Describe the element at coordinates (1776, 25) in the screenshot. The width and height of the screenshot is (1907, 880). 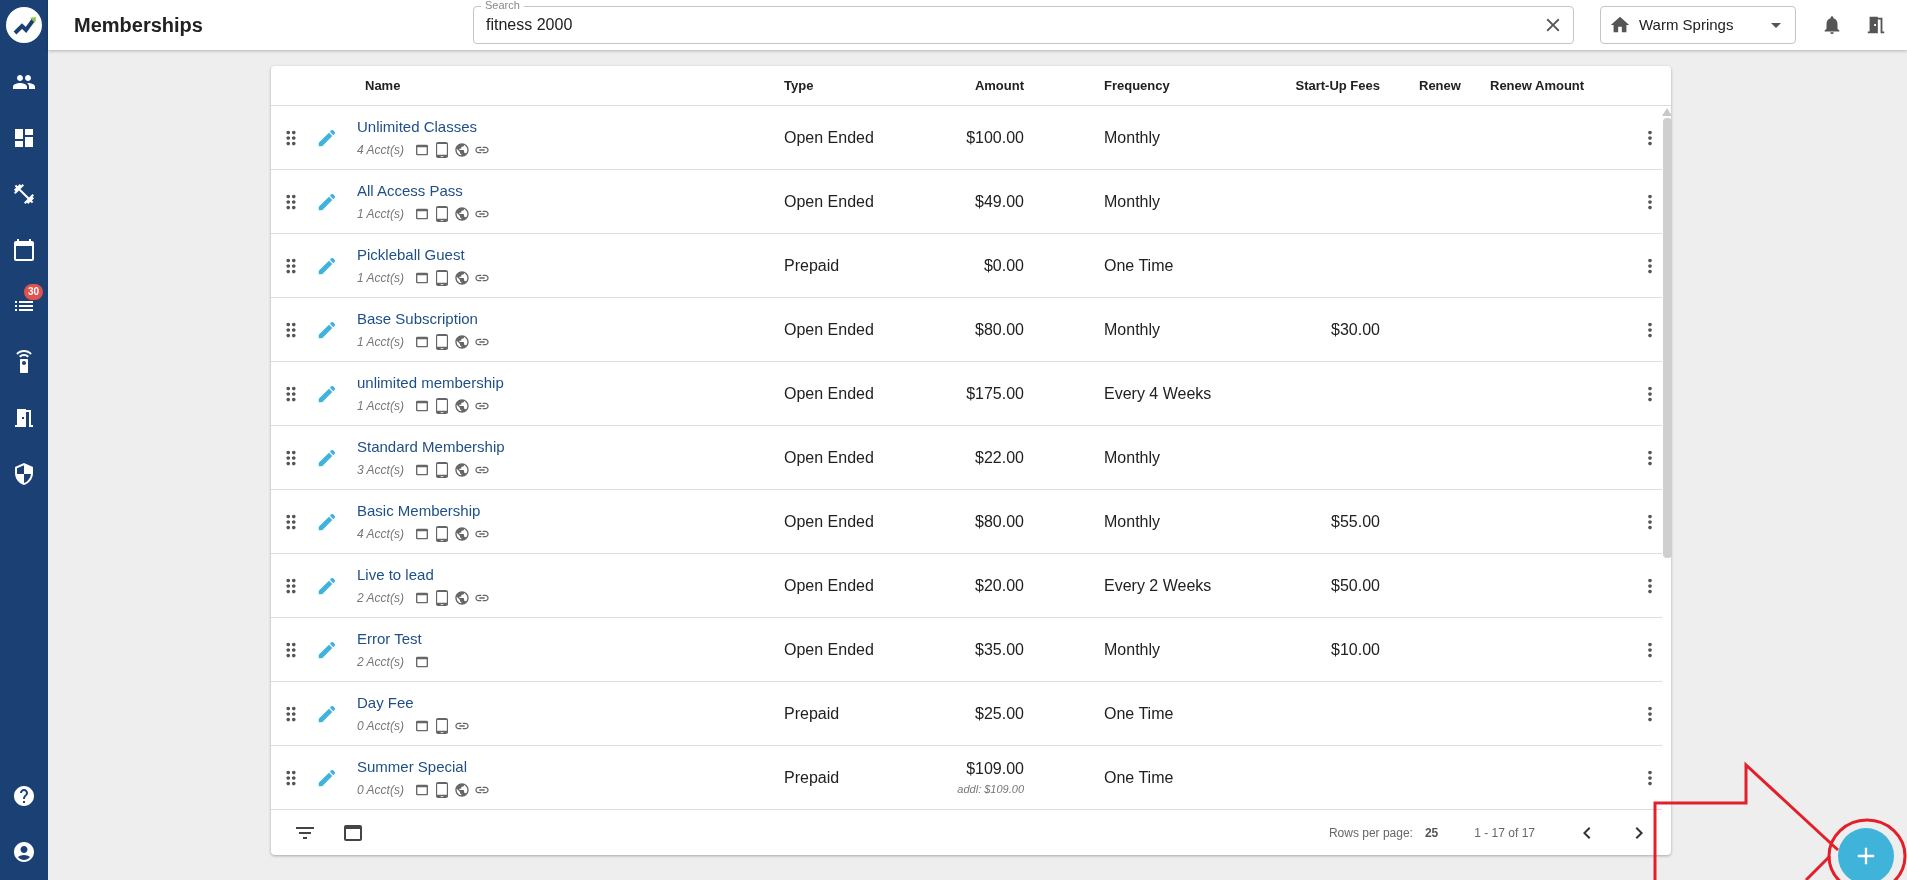
I see `caret-icon` at that location.